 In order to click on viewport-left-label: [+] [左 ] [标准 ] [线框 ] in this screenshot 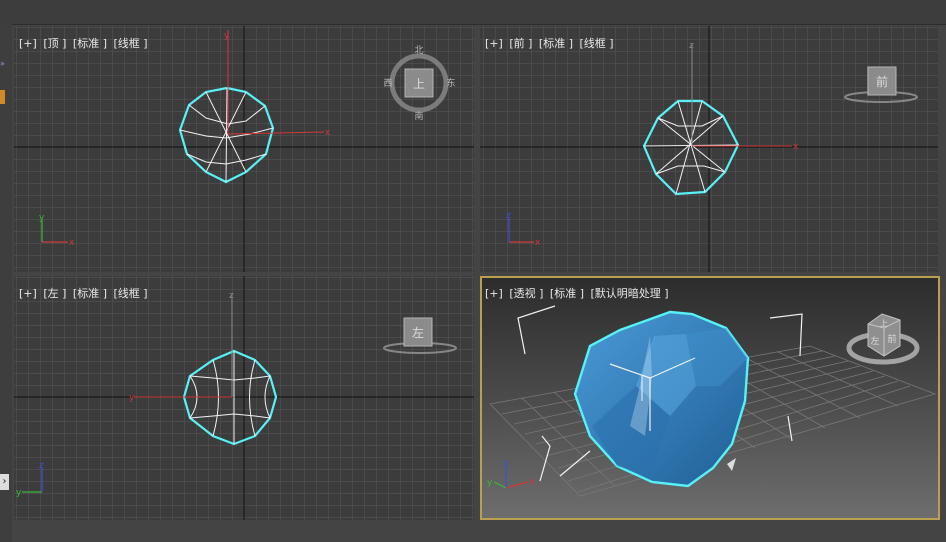, I will do `click(85, 293)`.